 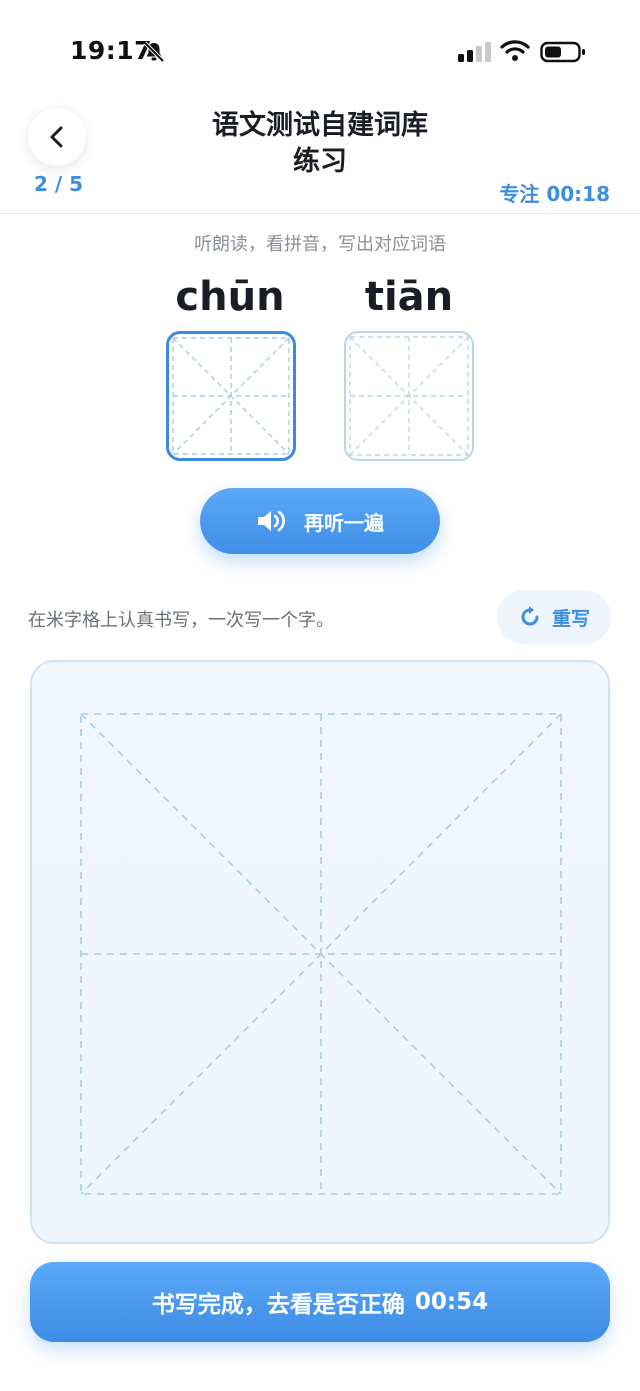 I want to click on header-divider, so click(x=320, y=213).